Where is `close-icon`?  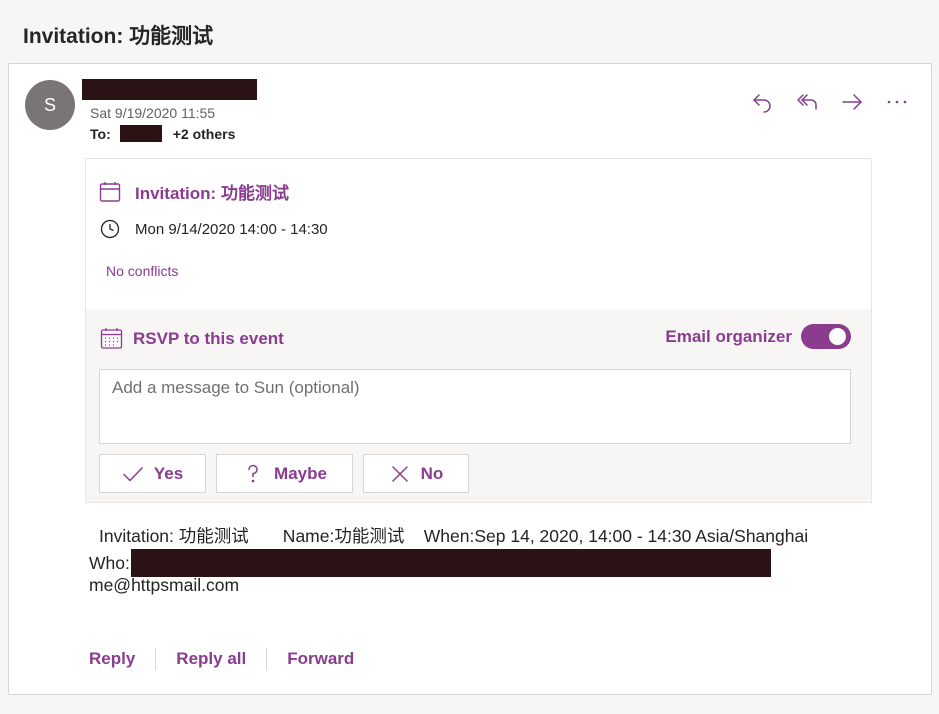 close-icon is located at coordinates (399, 473).